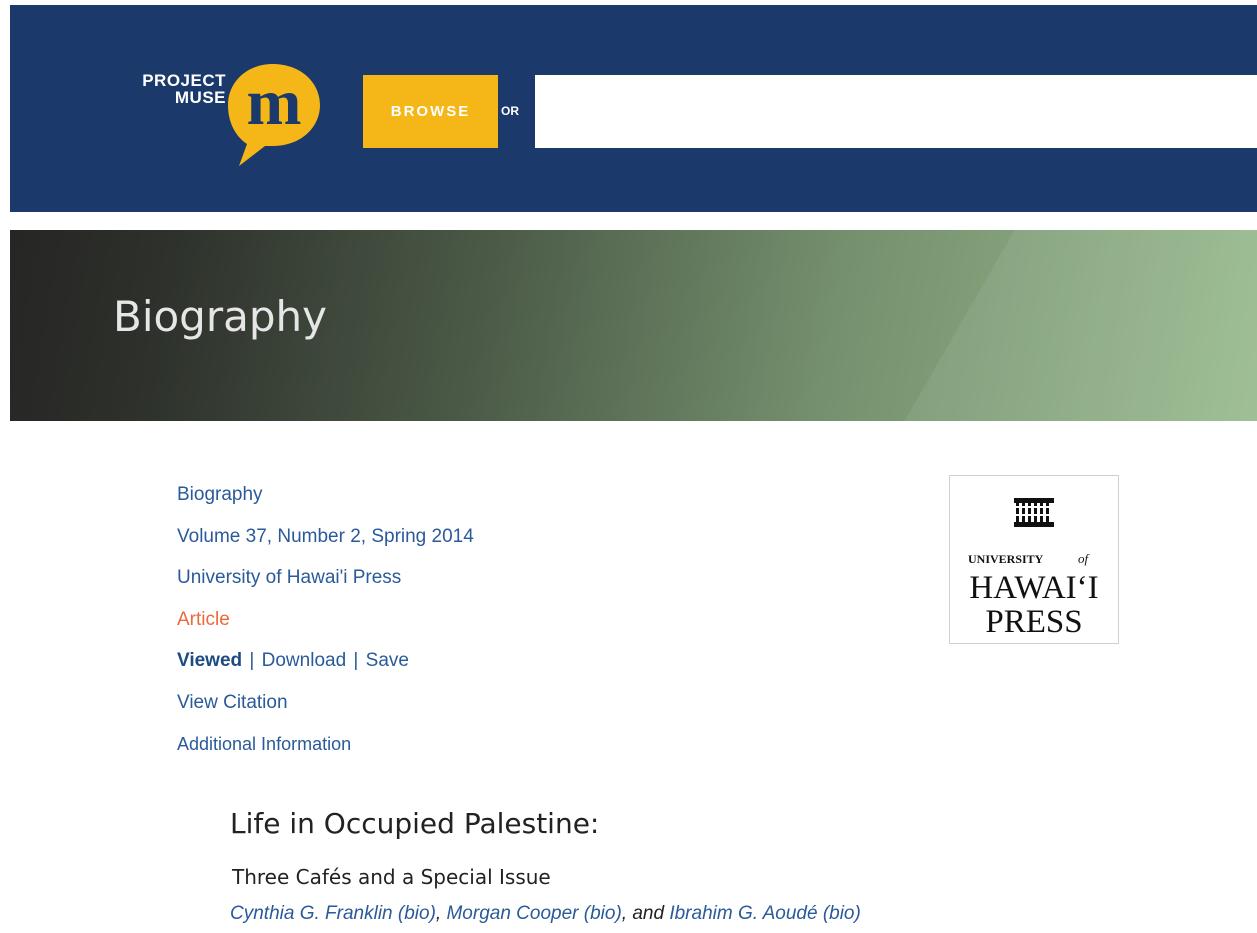 The image size is (1257, 933). What do you see at coordinates (333, 913) in the screenshot?
I see `author-link: Cynthia G. Franklin (bio)` at bounding box center [333, 913].